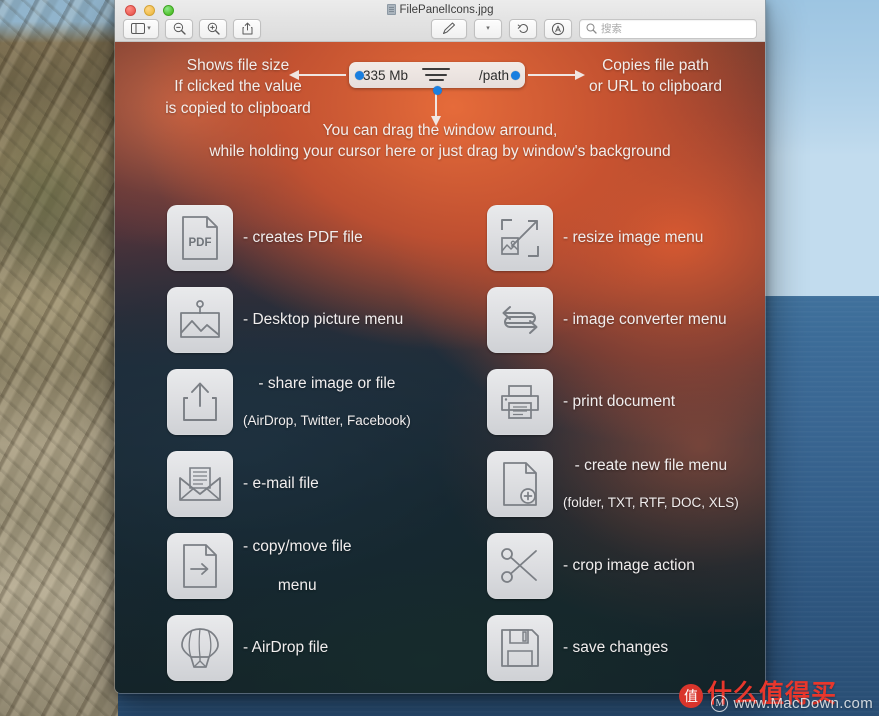 This screenshot has width=879, height=716. I want to click on legend-label: - save changes, so click(616, 648).